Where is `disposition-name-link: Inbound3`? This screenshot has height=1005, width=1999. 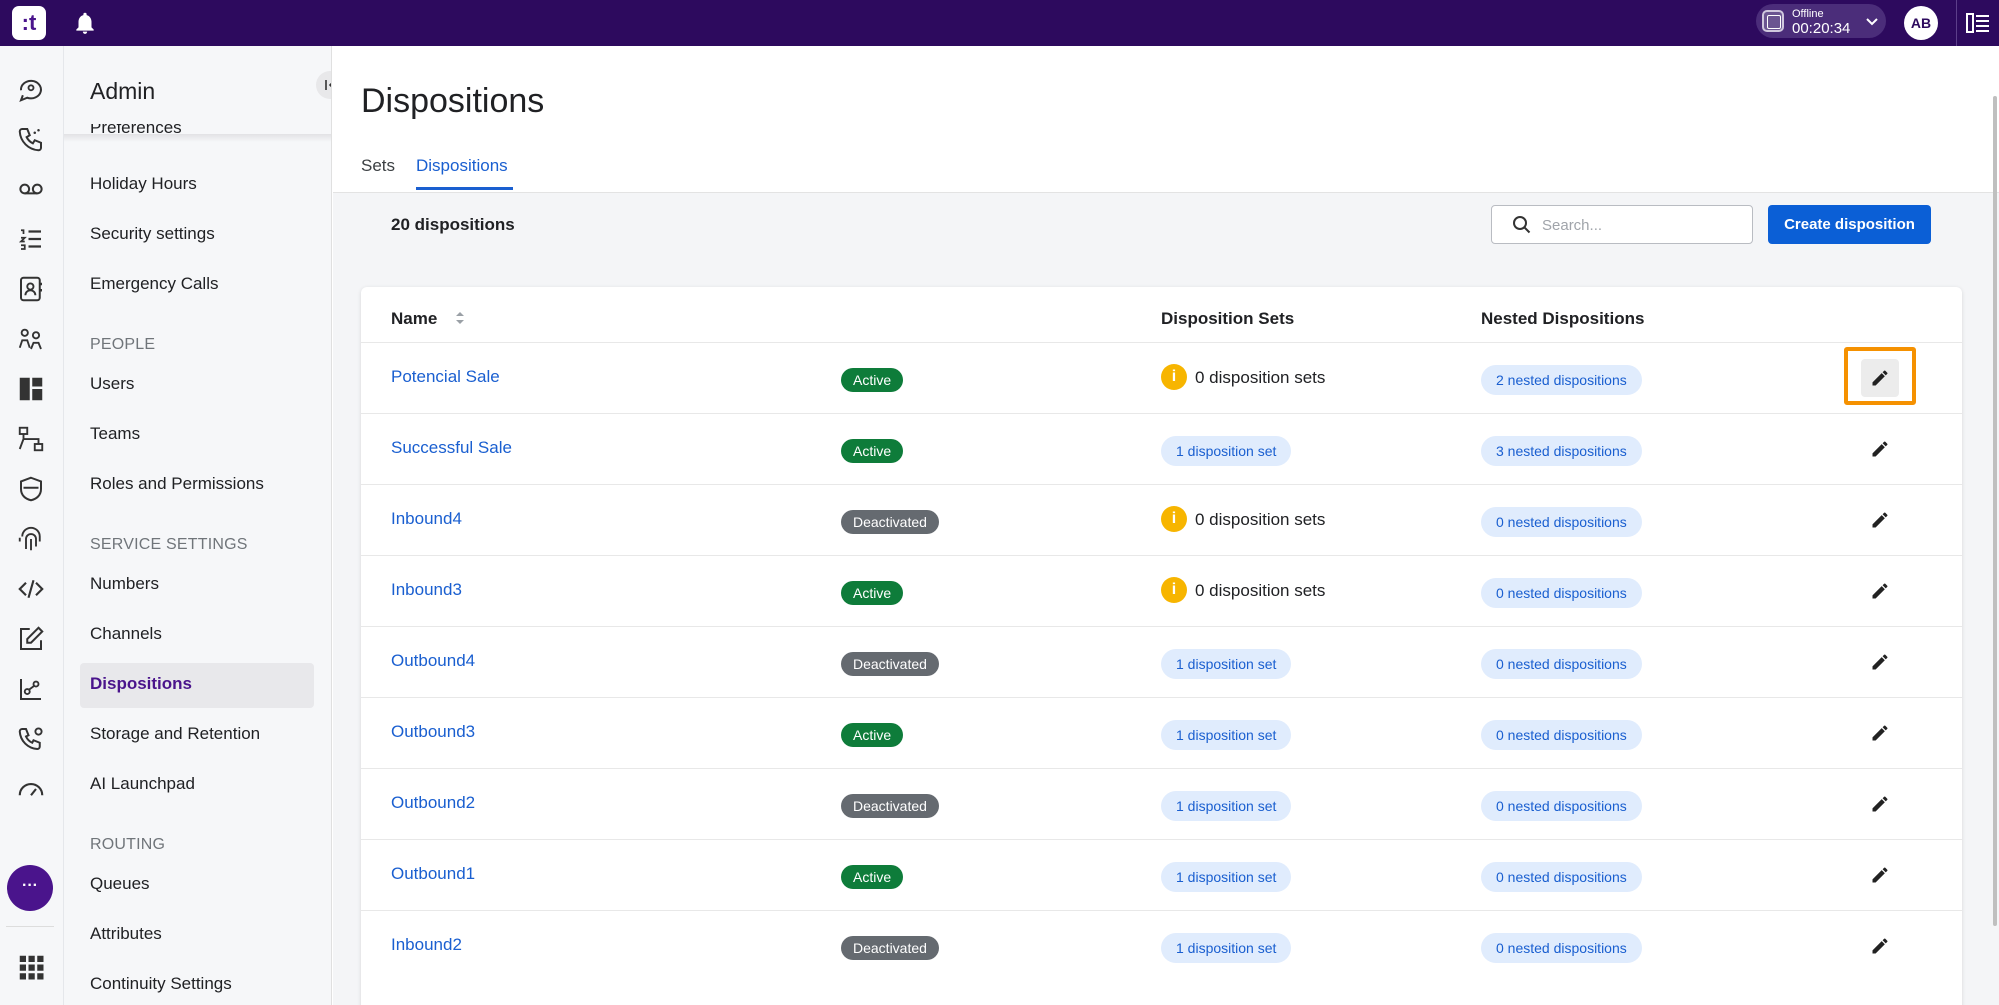 disposition-name-link: Inbound3 is located at coordinates (426, 590).